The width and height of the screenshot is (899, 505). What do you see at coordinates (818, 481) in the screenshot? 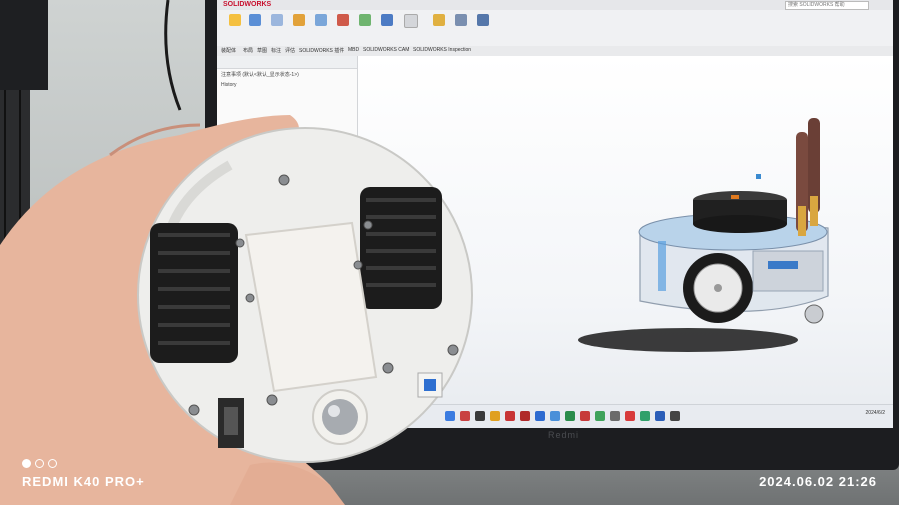
I see `timestamp-watermark: 2024.06.02 21:26` at bounding box center [818, 481].